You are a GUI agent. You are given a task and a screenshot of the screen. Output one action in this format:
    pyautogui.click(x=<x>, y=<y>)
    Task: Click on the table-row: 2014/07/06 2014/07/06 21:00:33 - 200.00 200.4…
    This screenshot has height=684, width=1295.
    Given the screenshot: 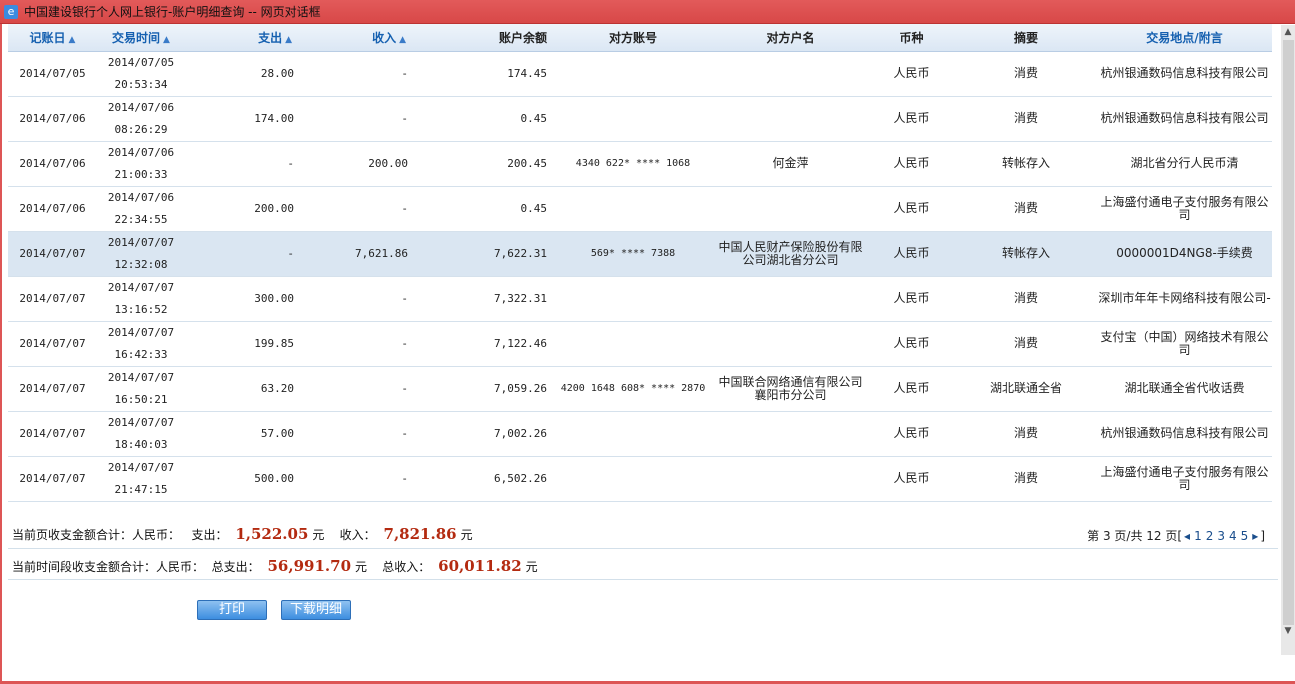 What is the action you would take?
    pyautogui.click(x=640, y=164)
    